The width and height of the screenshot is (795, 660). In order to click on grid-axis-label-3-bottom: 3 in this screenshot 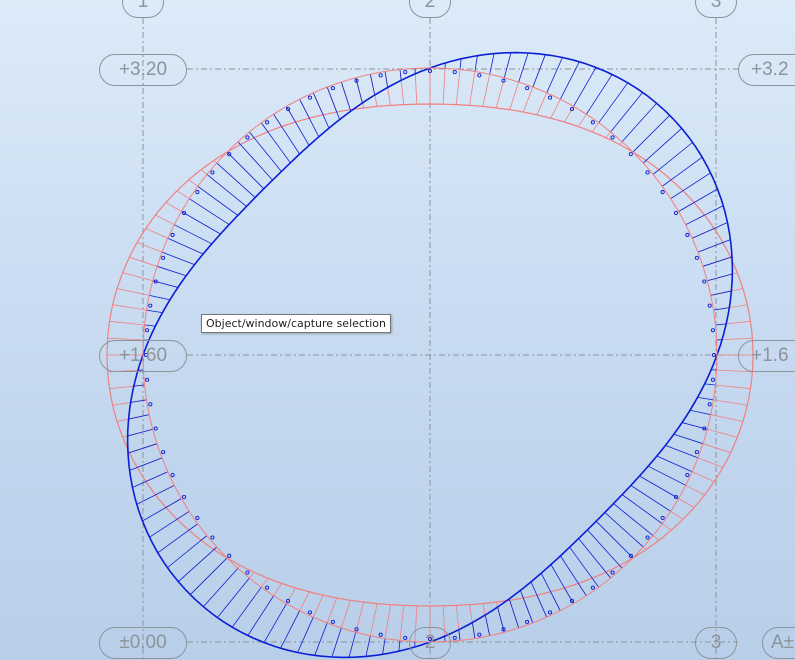, I will do `click(716, 643)`.